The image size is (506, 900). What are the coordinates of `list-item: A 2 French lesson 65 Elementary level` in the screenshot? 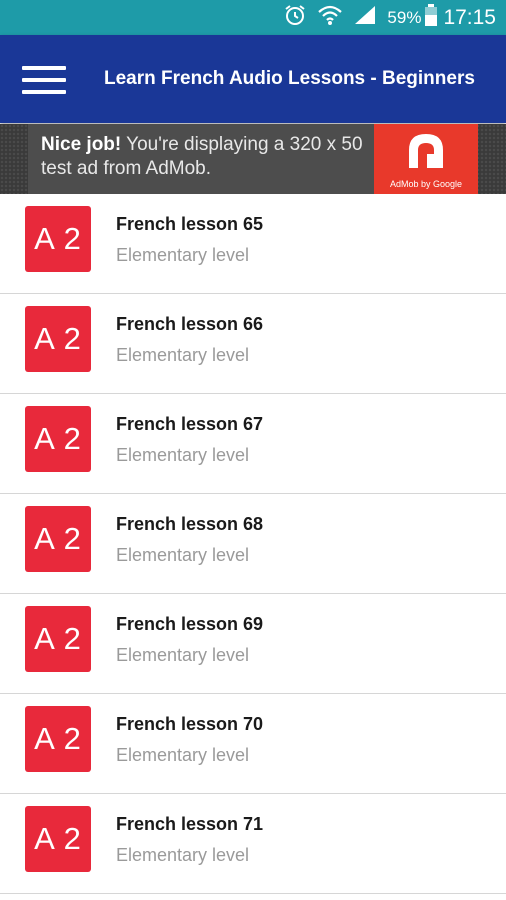 It's located at (253, 244).